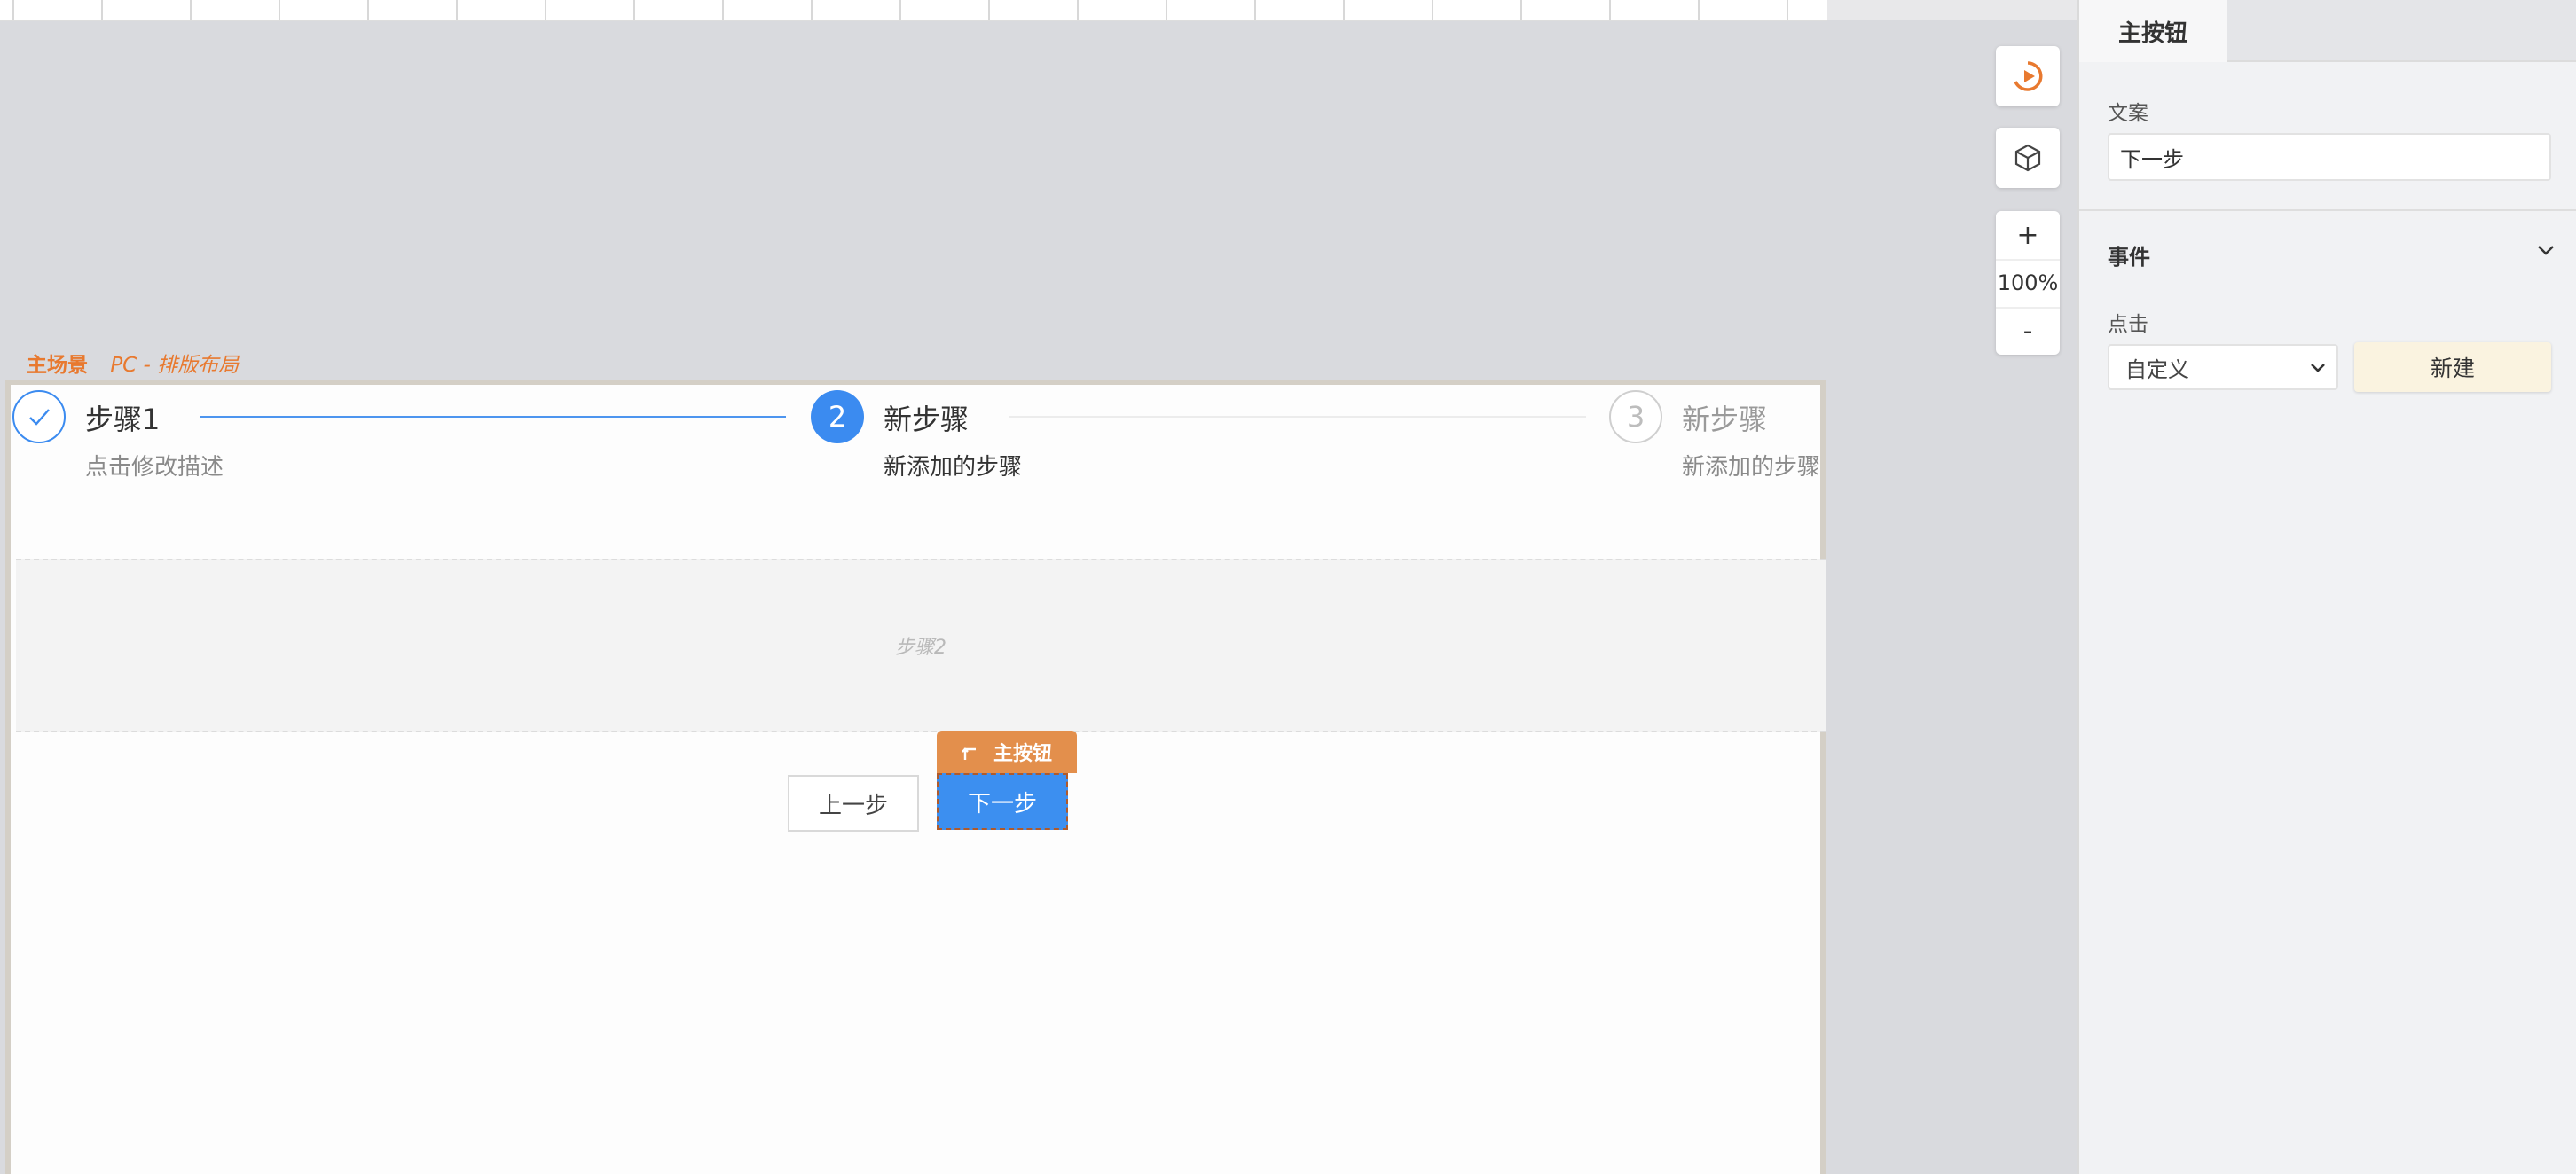  I want to click on step-2-number: 2, so click(837, 417).